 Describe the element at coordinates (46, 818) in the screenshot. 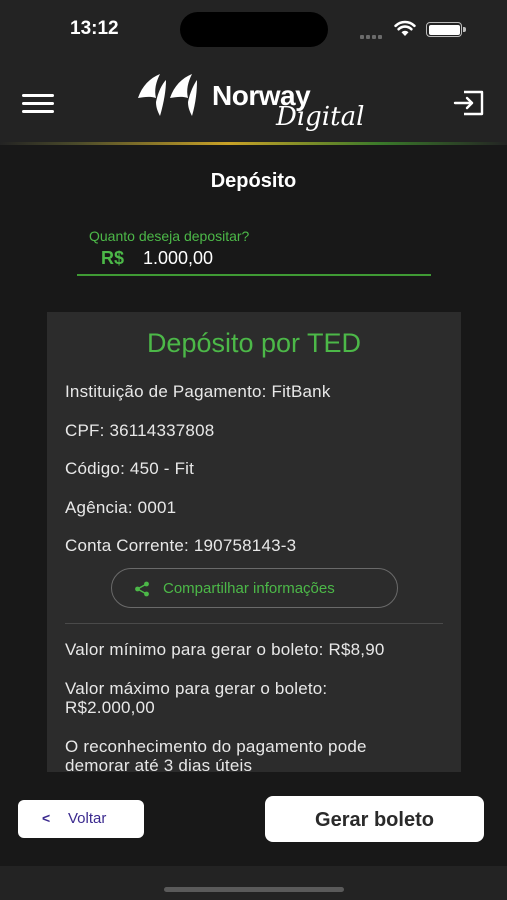

I see `chevron-left-icon: <` at that location.